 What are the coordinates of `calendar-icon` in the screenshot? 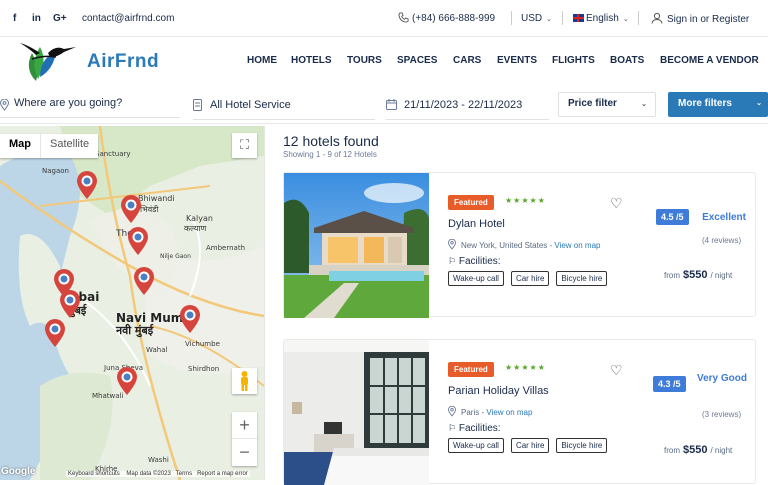 It's located at (391, 104).